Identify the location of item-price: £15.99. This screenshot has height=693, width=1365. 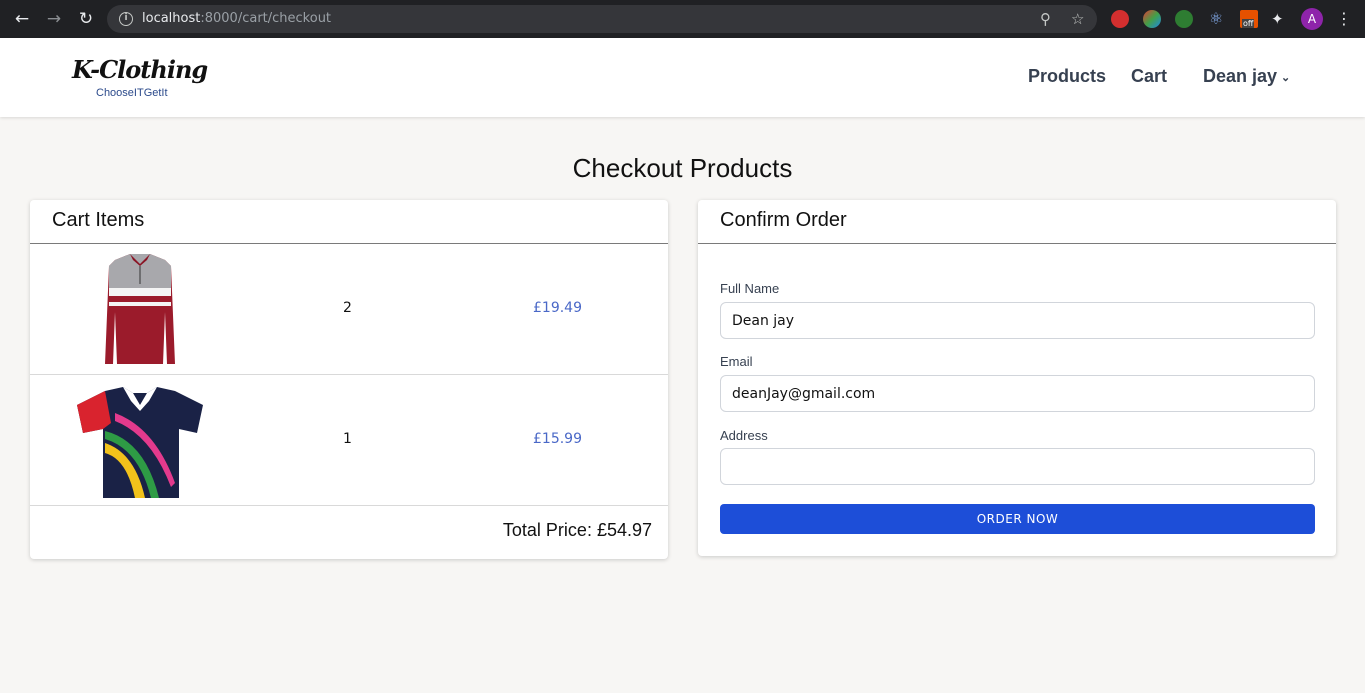
(557, 439).